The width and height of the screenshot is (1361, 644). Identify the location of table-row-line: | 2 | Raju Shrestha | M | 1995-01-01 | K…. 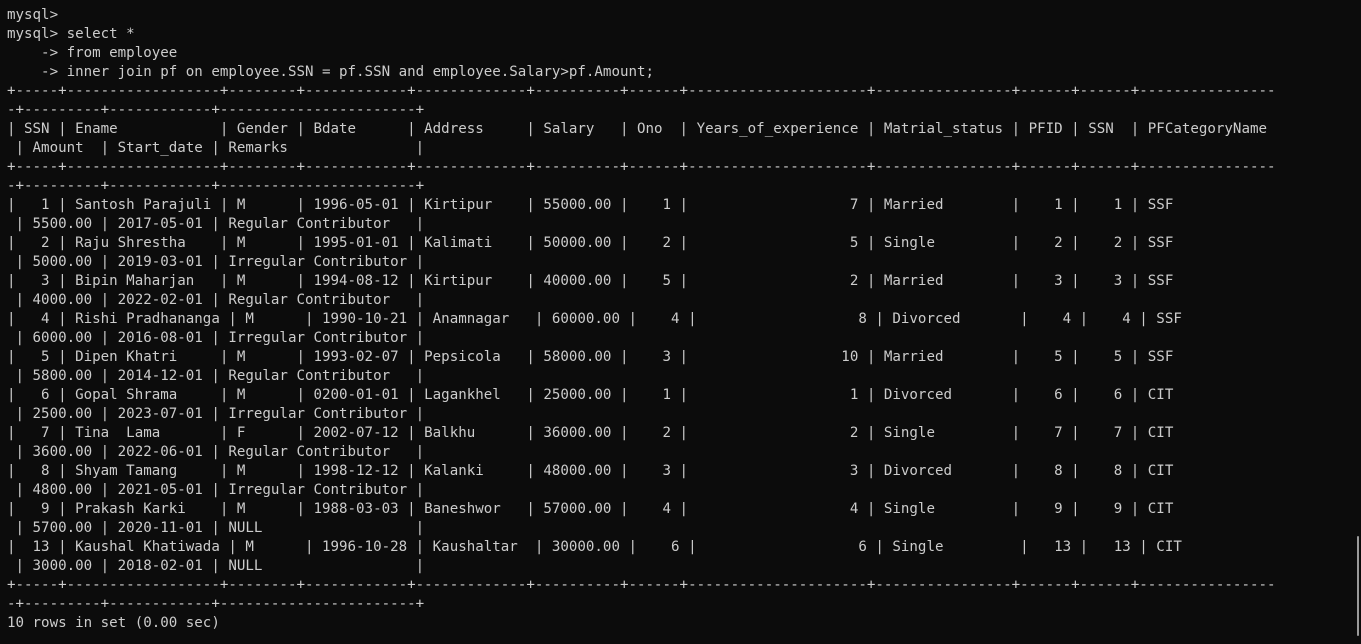
(590, 243).